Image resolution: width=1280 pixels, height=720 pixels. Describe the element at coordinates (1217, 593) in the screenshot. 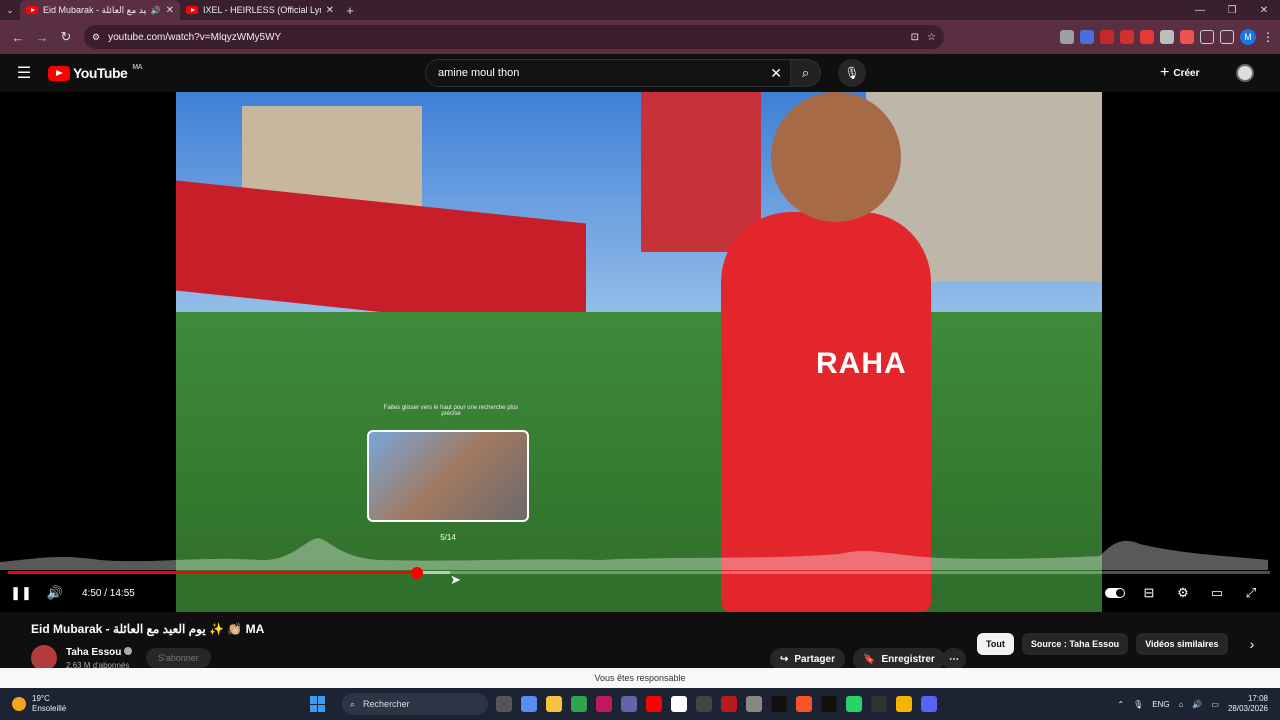

I see `miniplayer-icon: ▭` at that location.